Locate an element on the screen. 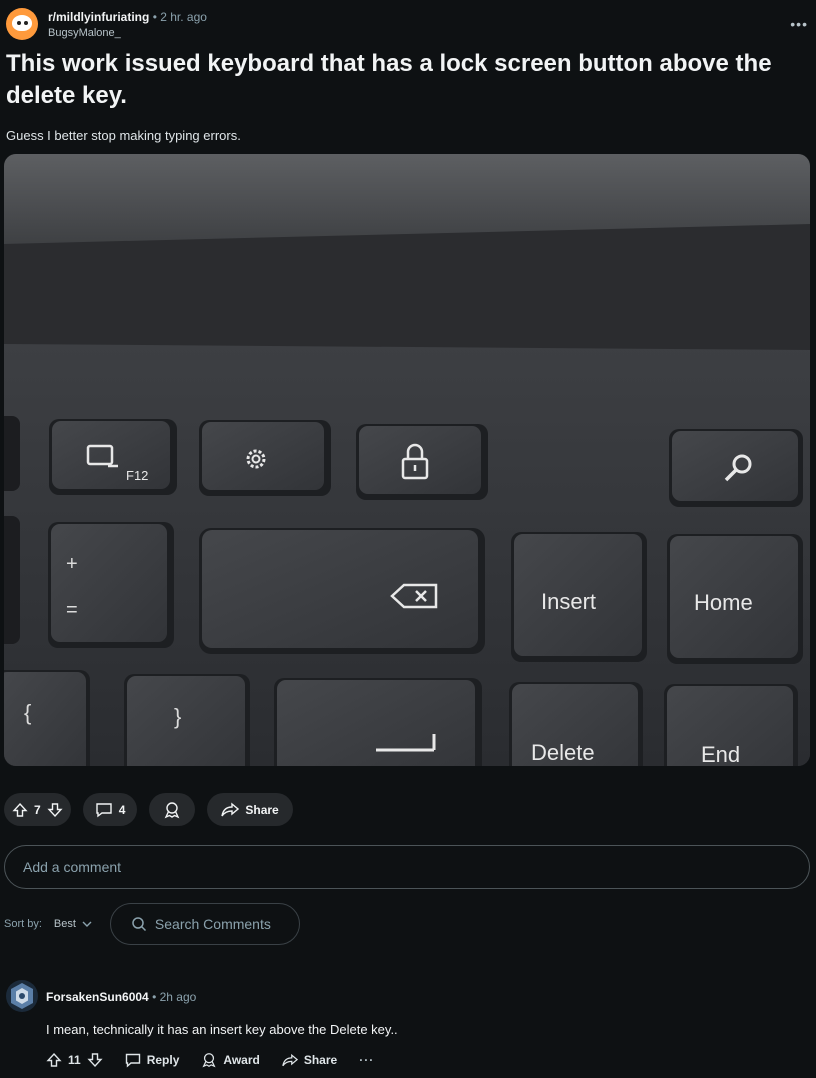  comment-share-button: Share is located at coordinates (309, 1060).